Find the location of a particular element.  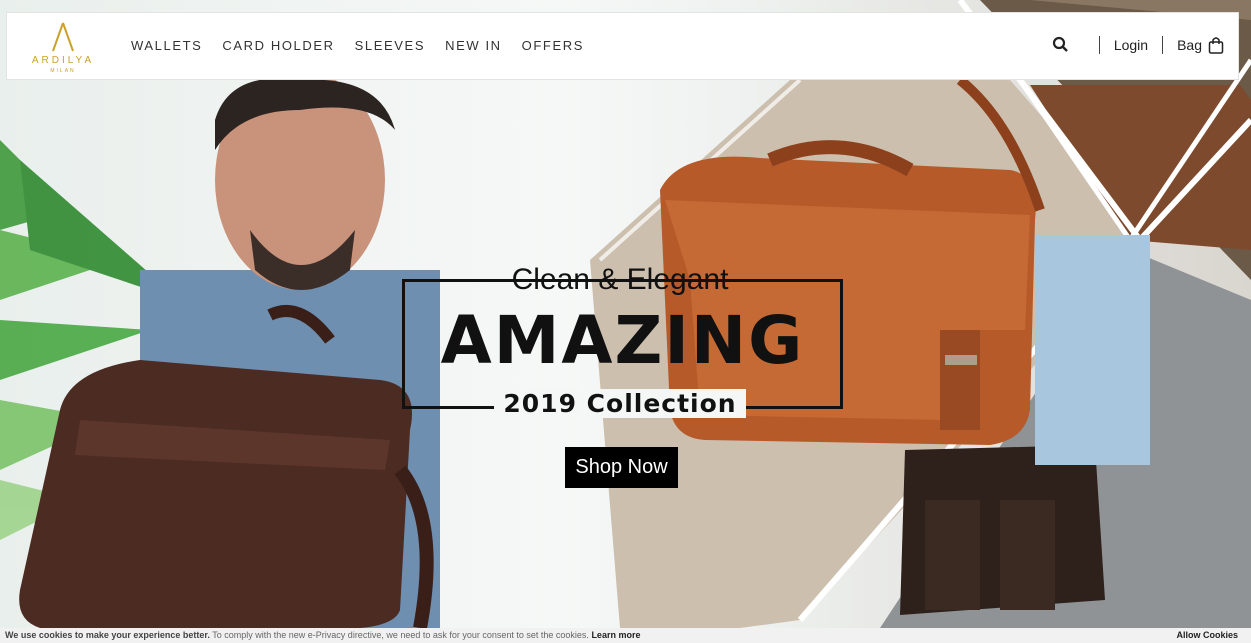

hero-tagline: Clean & Elegant is located at coordinates (620, 280).